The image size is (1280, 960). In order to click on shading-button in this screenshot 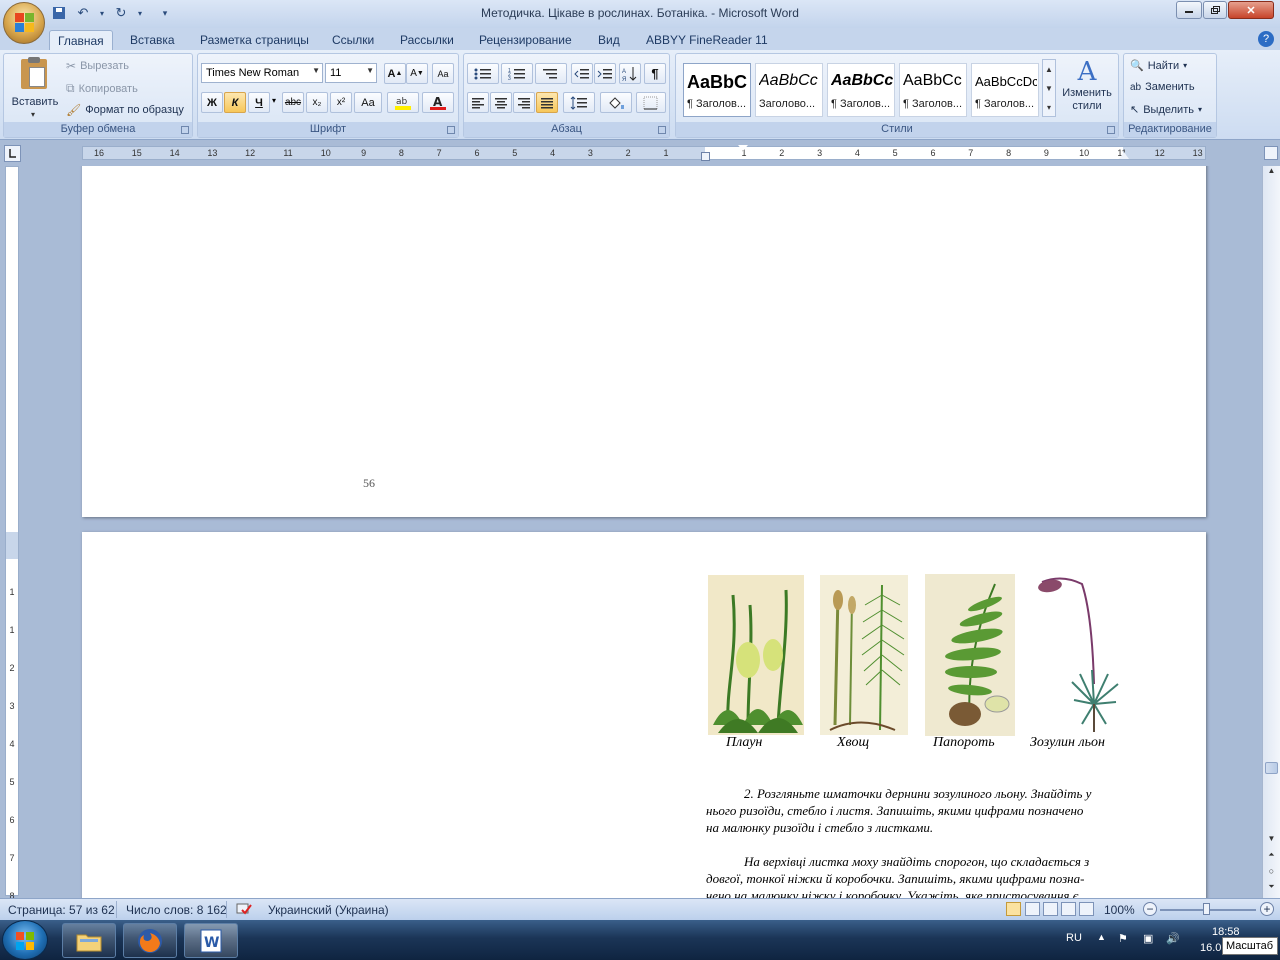, I will do `click(616, 102)`.